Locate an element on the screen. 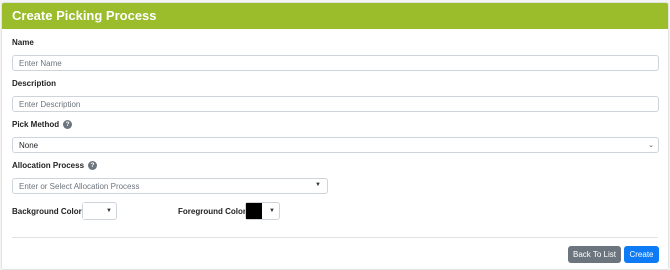  name-label-text: Name is located at coordinates (23, 42).